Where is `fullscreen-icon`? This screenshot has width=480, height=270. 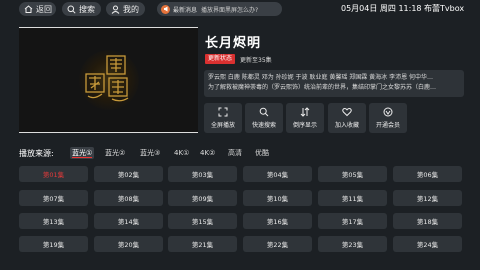
fullscreen-icon is located at coordinates (223, 112).